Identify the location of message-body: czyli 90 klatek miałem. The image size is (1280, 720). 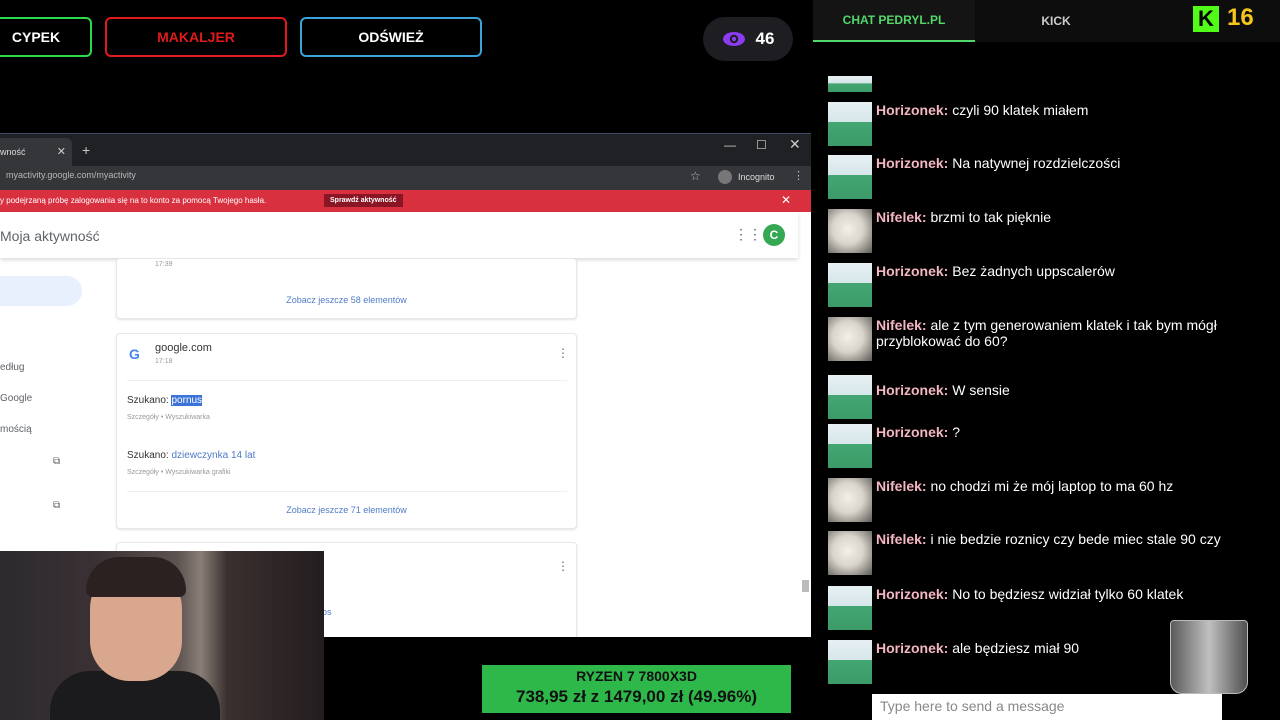
(1018, 110).